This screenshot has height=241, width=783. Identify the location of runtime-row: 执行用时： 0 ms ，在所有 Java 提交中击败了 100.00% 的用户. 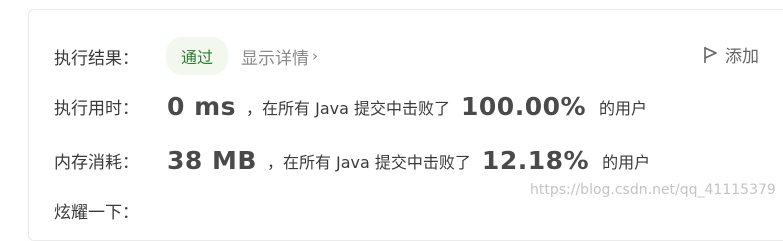
(350, 106).